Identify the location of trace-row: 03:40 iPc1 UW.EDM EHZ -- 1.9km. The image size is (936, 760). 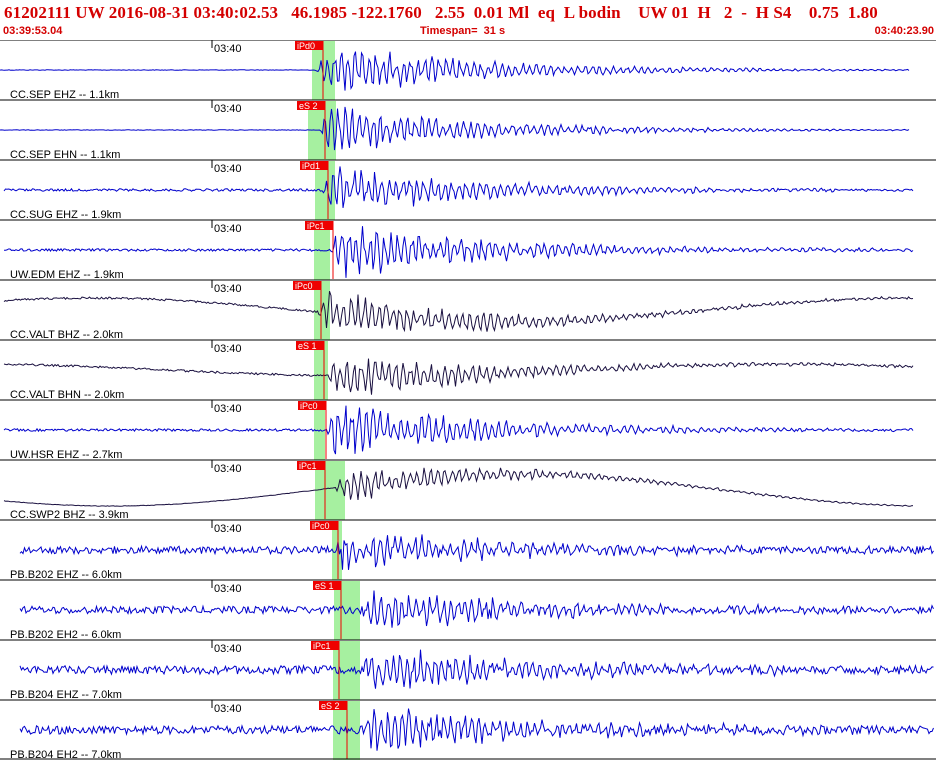
(468, 250).